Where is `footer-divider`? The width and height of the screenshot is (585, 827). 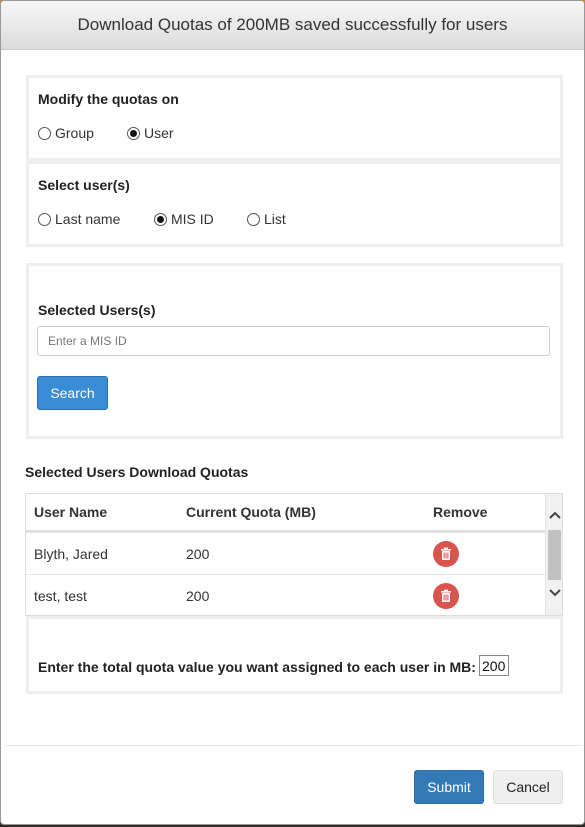 footer-divider is located at coordinates (293, 745).